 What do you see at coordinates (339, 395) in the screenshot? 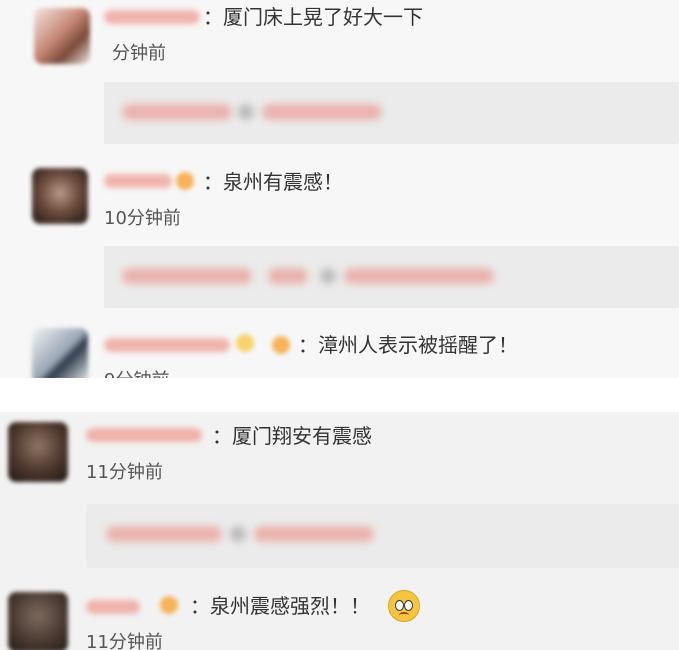
I see `screenshot-divider` at bounding box center [339, 395].